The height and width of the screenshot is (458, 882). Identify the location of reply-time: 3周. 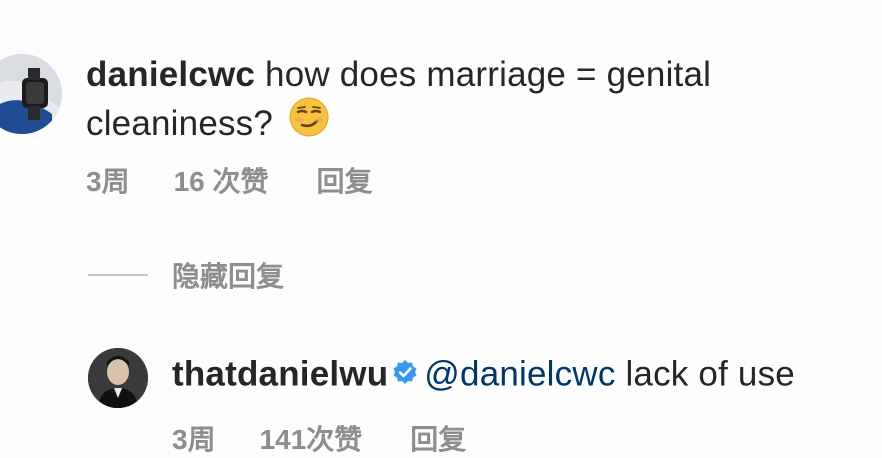
(194, 439).